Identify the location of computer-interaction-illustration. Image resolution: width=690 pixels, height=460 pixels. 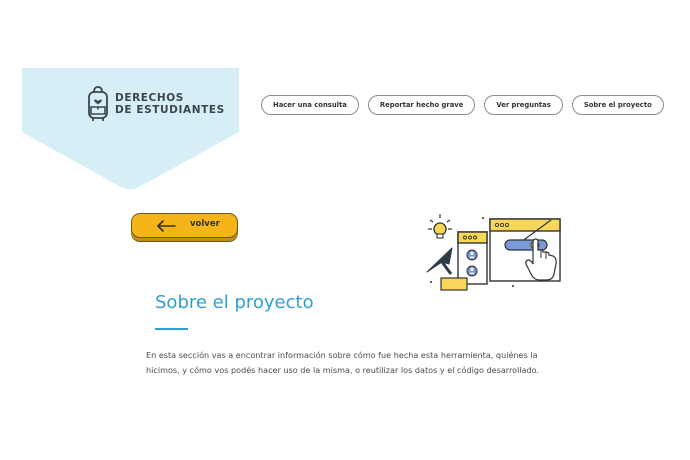
(493, 252).